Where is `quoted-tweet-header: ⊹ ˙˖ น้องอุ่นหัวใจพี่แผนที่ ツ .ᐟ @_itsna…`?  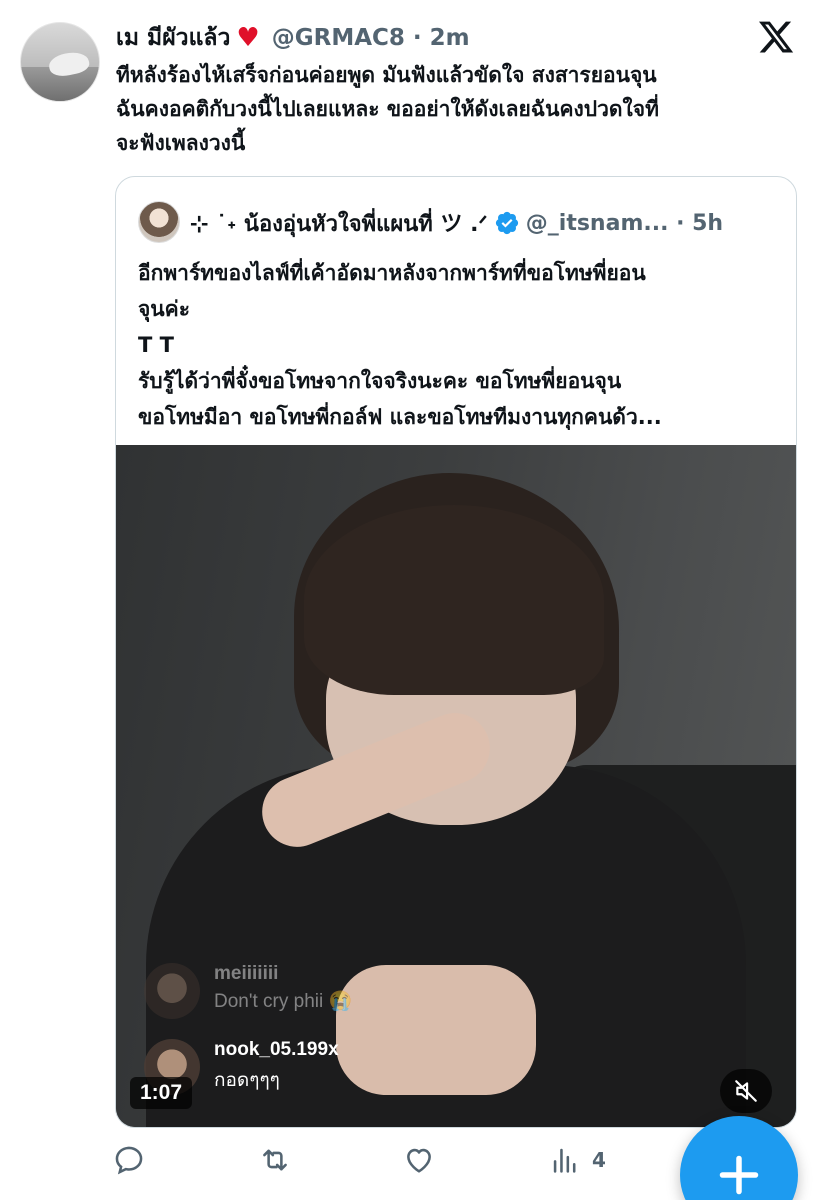 quoted-tweet-header: ⊹ ˙˖ น้องอุ่นหัวใจพี่แผนที่ ツ .ᐟ @_itsna… is located at coordinates (456, 223).